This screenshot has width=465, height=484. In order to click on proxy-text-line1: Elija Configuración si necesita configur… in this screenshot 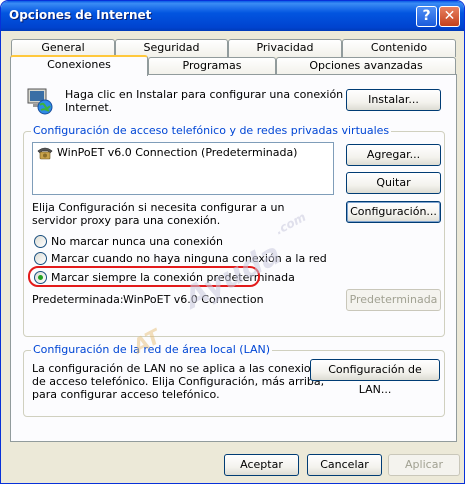, I will do `click(158, 207)`.